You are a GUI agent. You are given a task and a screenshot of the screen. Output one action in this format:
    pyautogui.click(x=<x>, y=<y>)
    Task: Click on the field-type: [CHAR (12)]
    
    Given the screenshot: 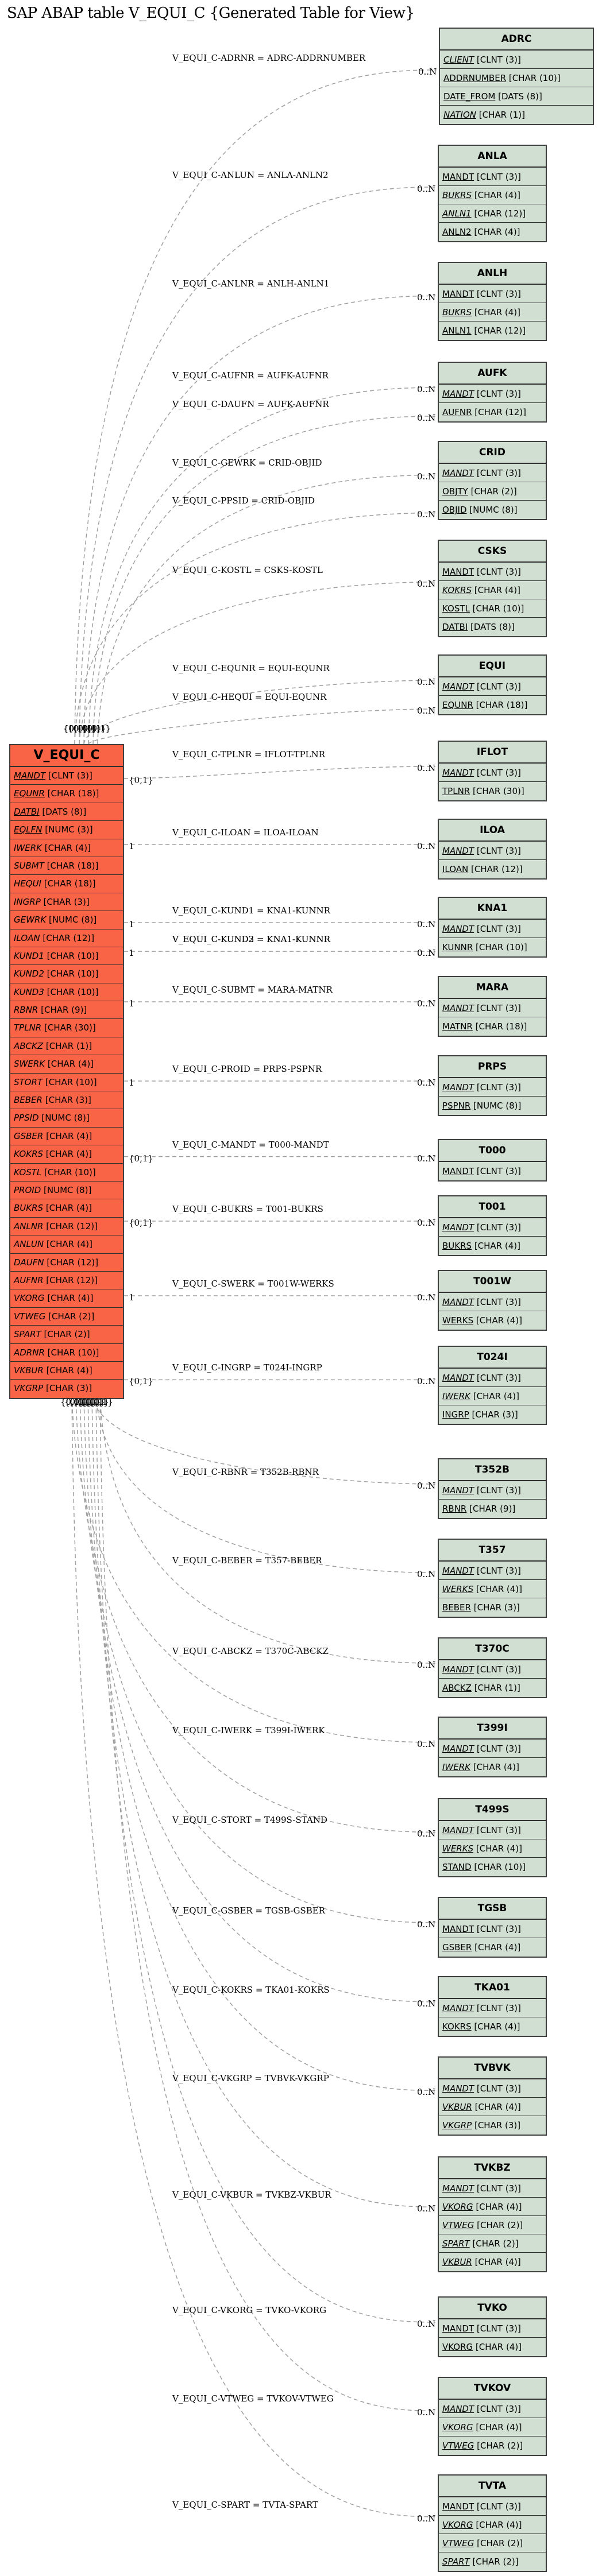 What is the action you would take?
    pyautogui.click(x=499, y=214)
    